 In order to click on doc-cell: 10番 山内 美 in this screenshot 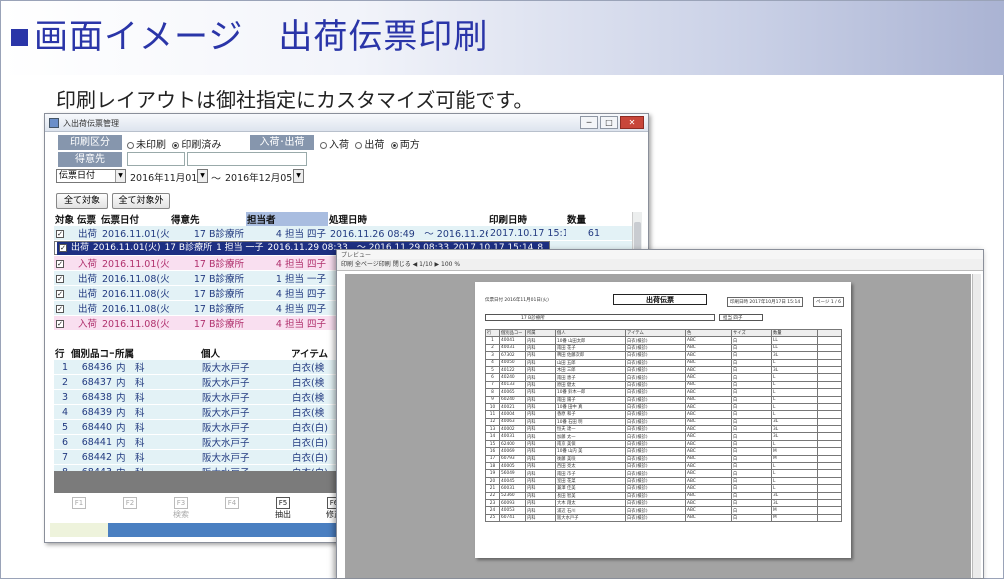, I will do `click(590, 451)`.